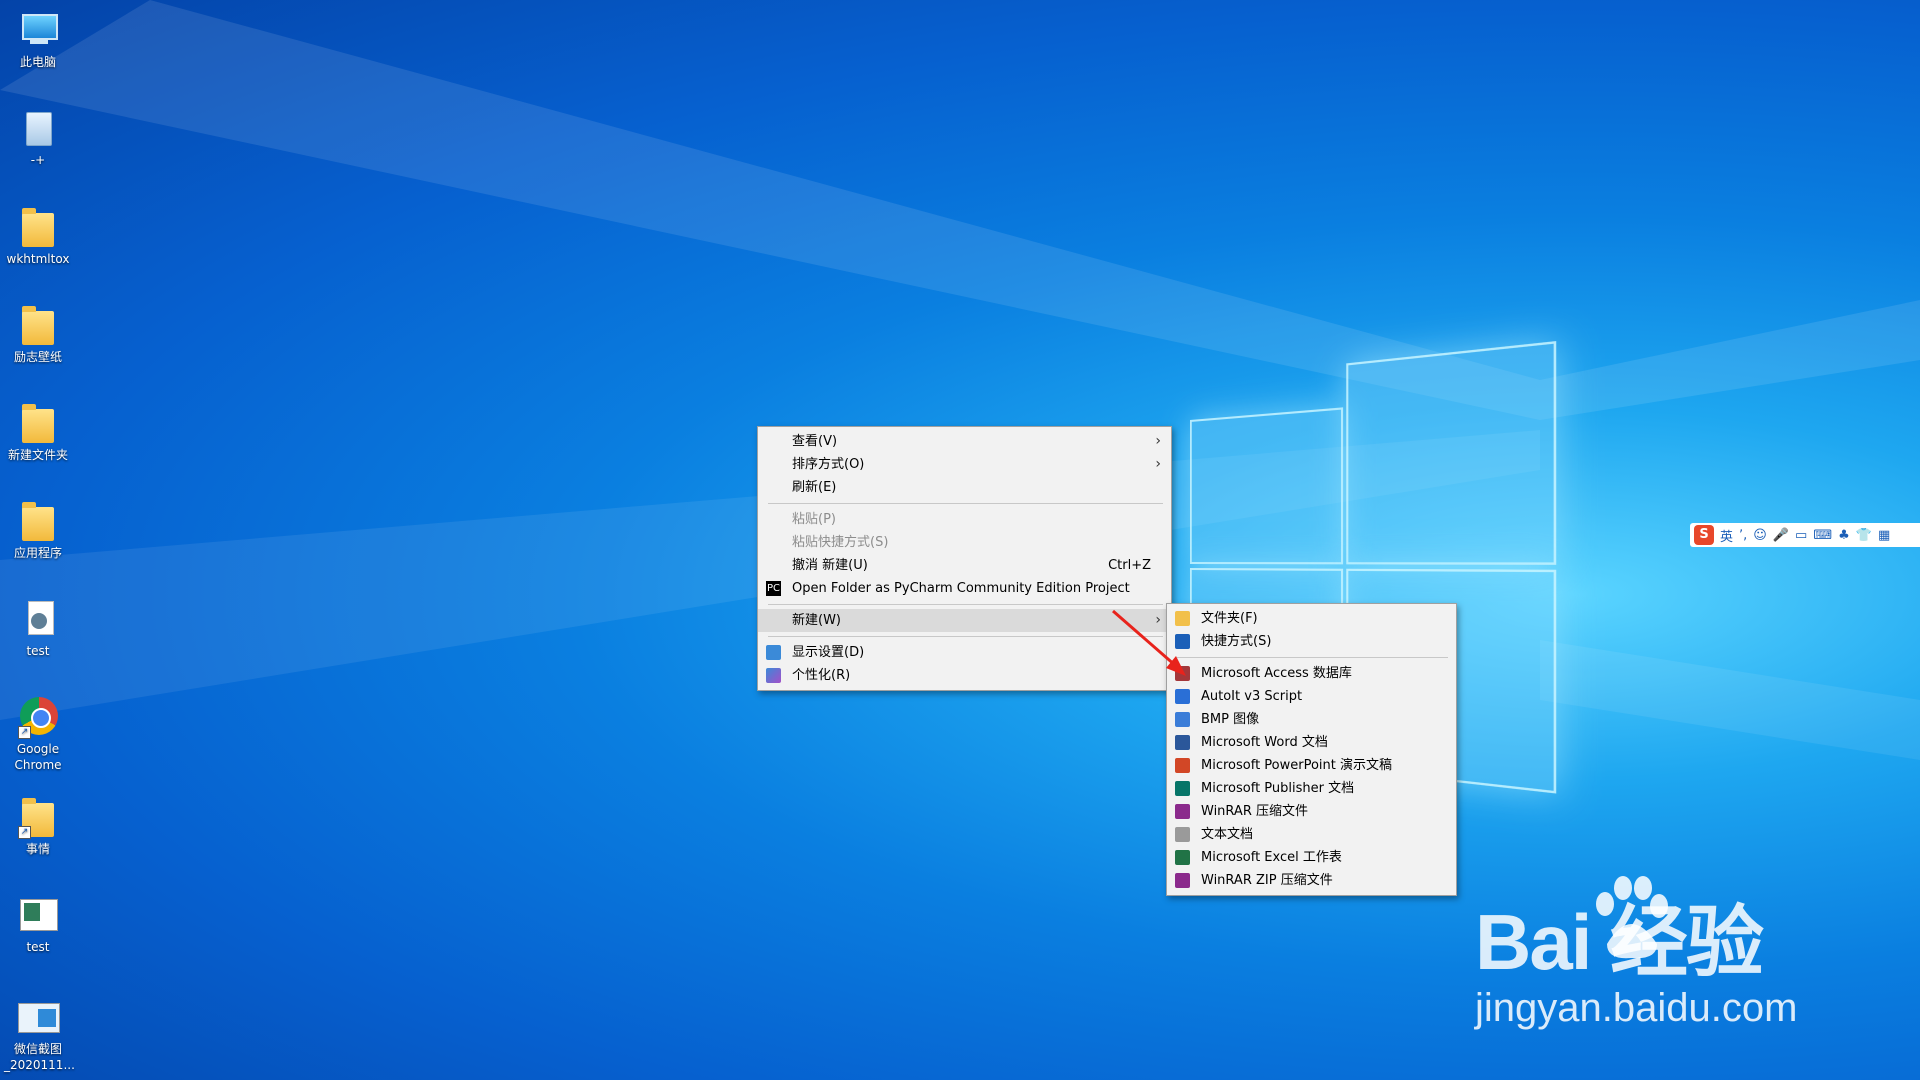 This screenshot has width=1920, height=1080. Describe the element at coordinates (24, 732) in the screenshot. I see `shortcut-arrow-icon: ↗` at that location.